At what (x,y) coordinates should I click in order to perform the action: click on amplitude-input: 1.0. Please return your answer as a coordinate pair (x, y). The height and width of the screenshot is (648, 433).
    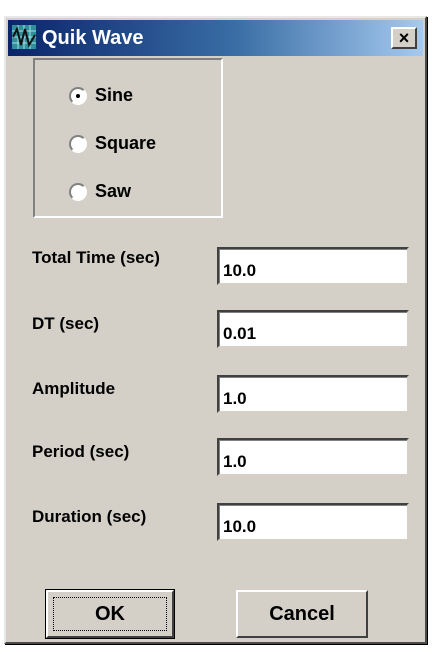
    Looking at the image, I should click on (313, 394).